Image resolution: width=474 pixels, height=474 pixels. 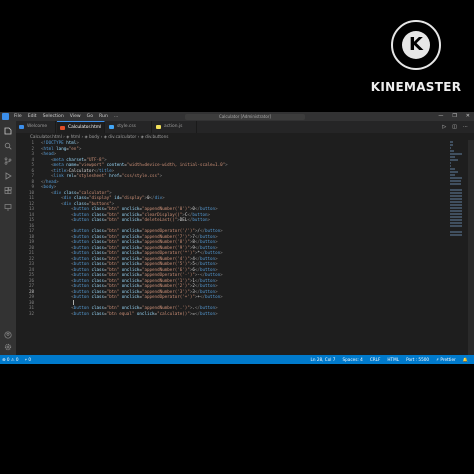 What do you see at coordinates (5, 116) in the screenshot?
I see `vscode-logo-icon` at bounding box center [5, 116].